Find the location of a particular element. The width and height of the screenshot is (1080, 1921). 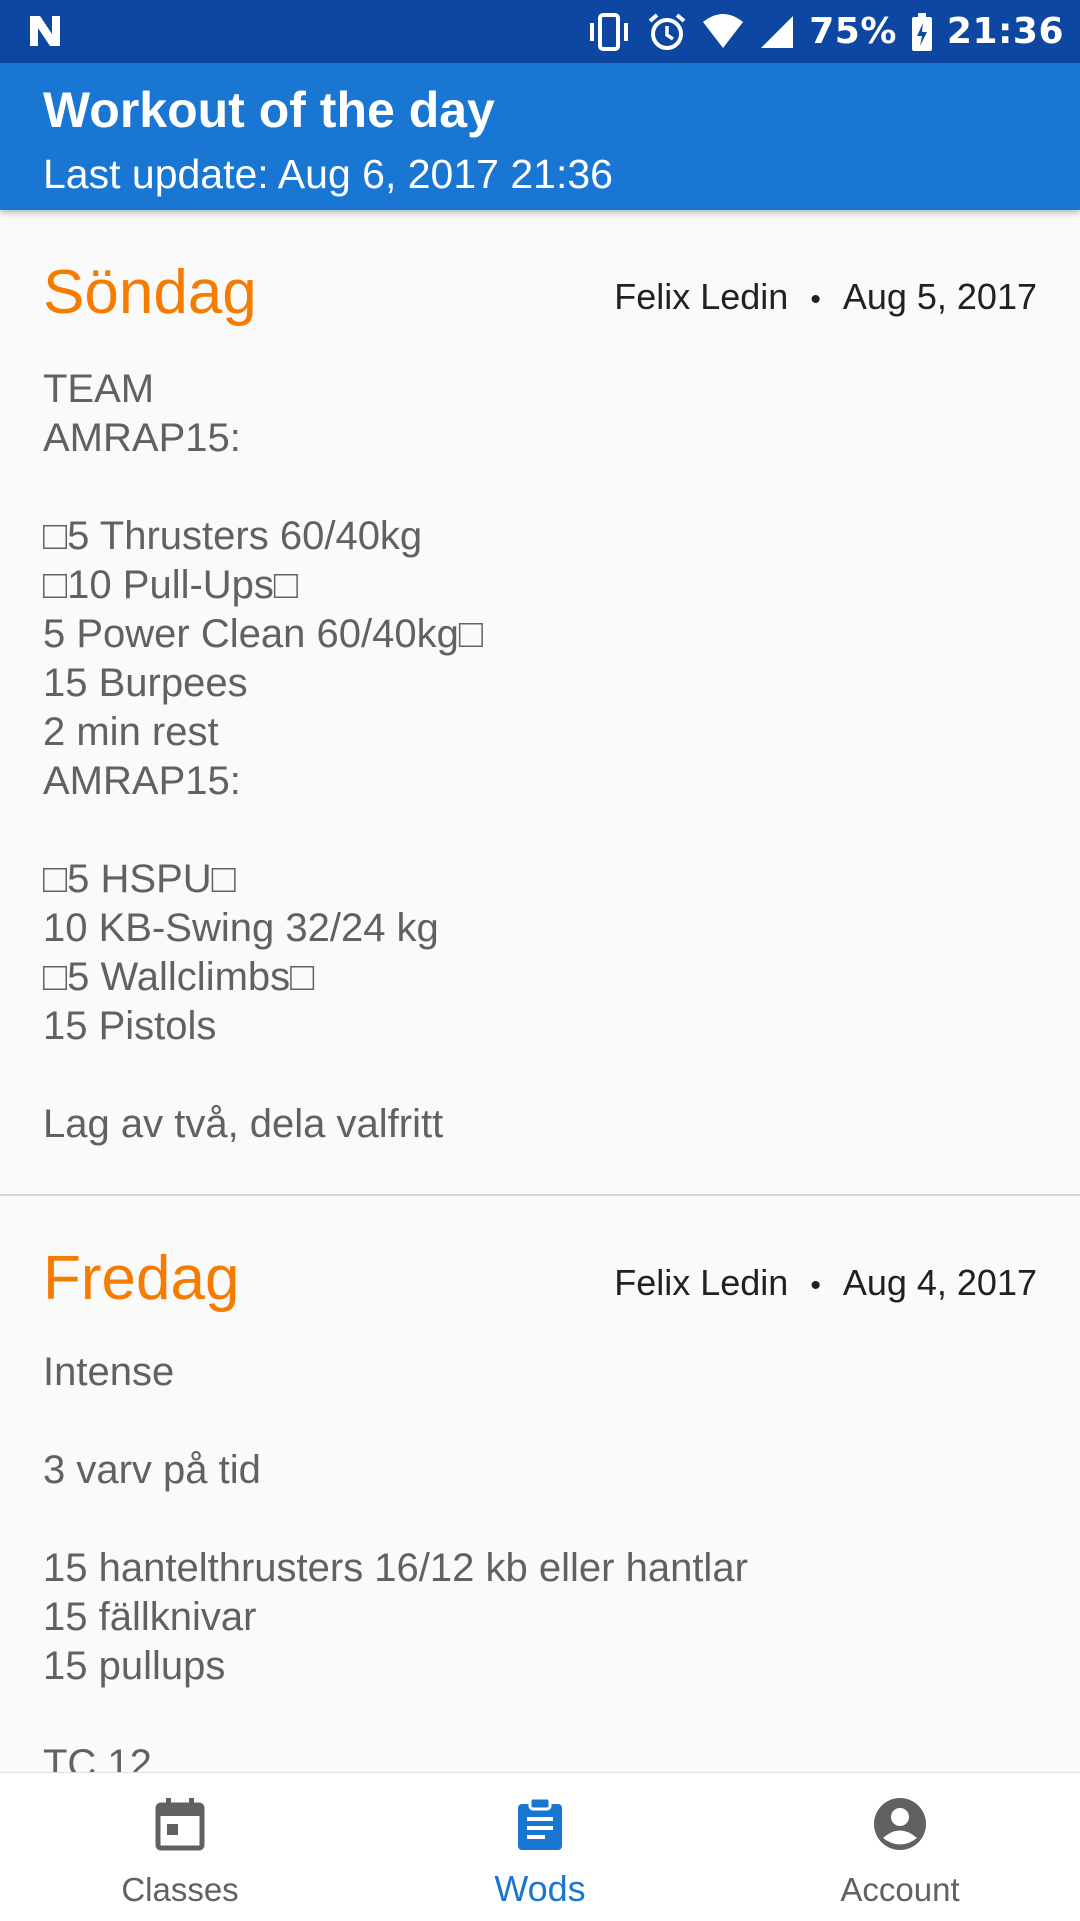

n-icon is located at coordinates (45, 31).